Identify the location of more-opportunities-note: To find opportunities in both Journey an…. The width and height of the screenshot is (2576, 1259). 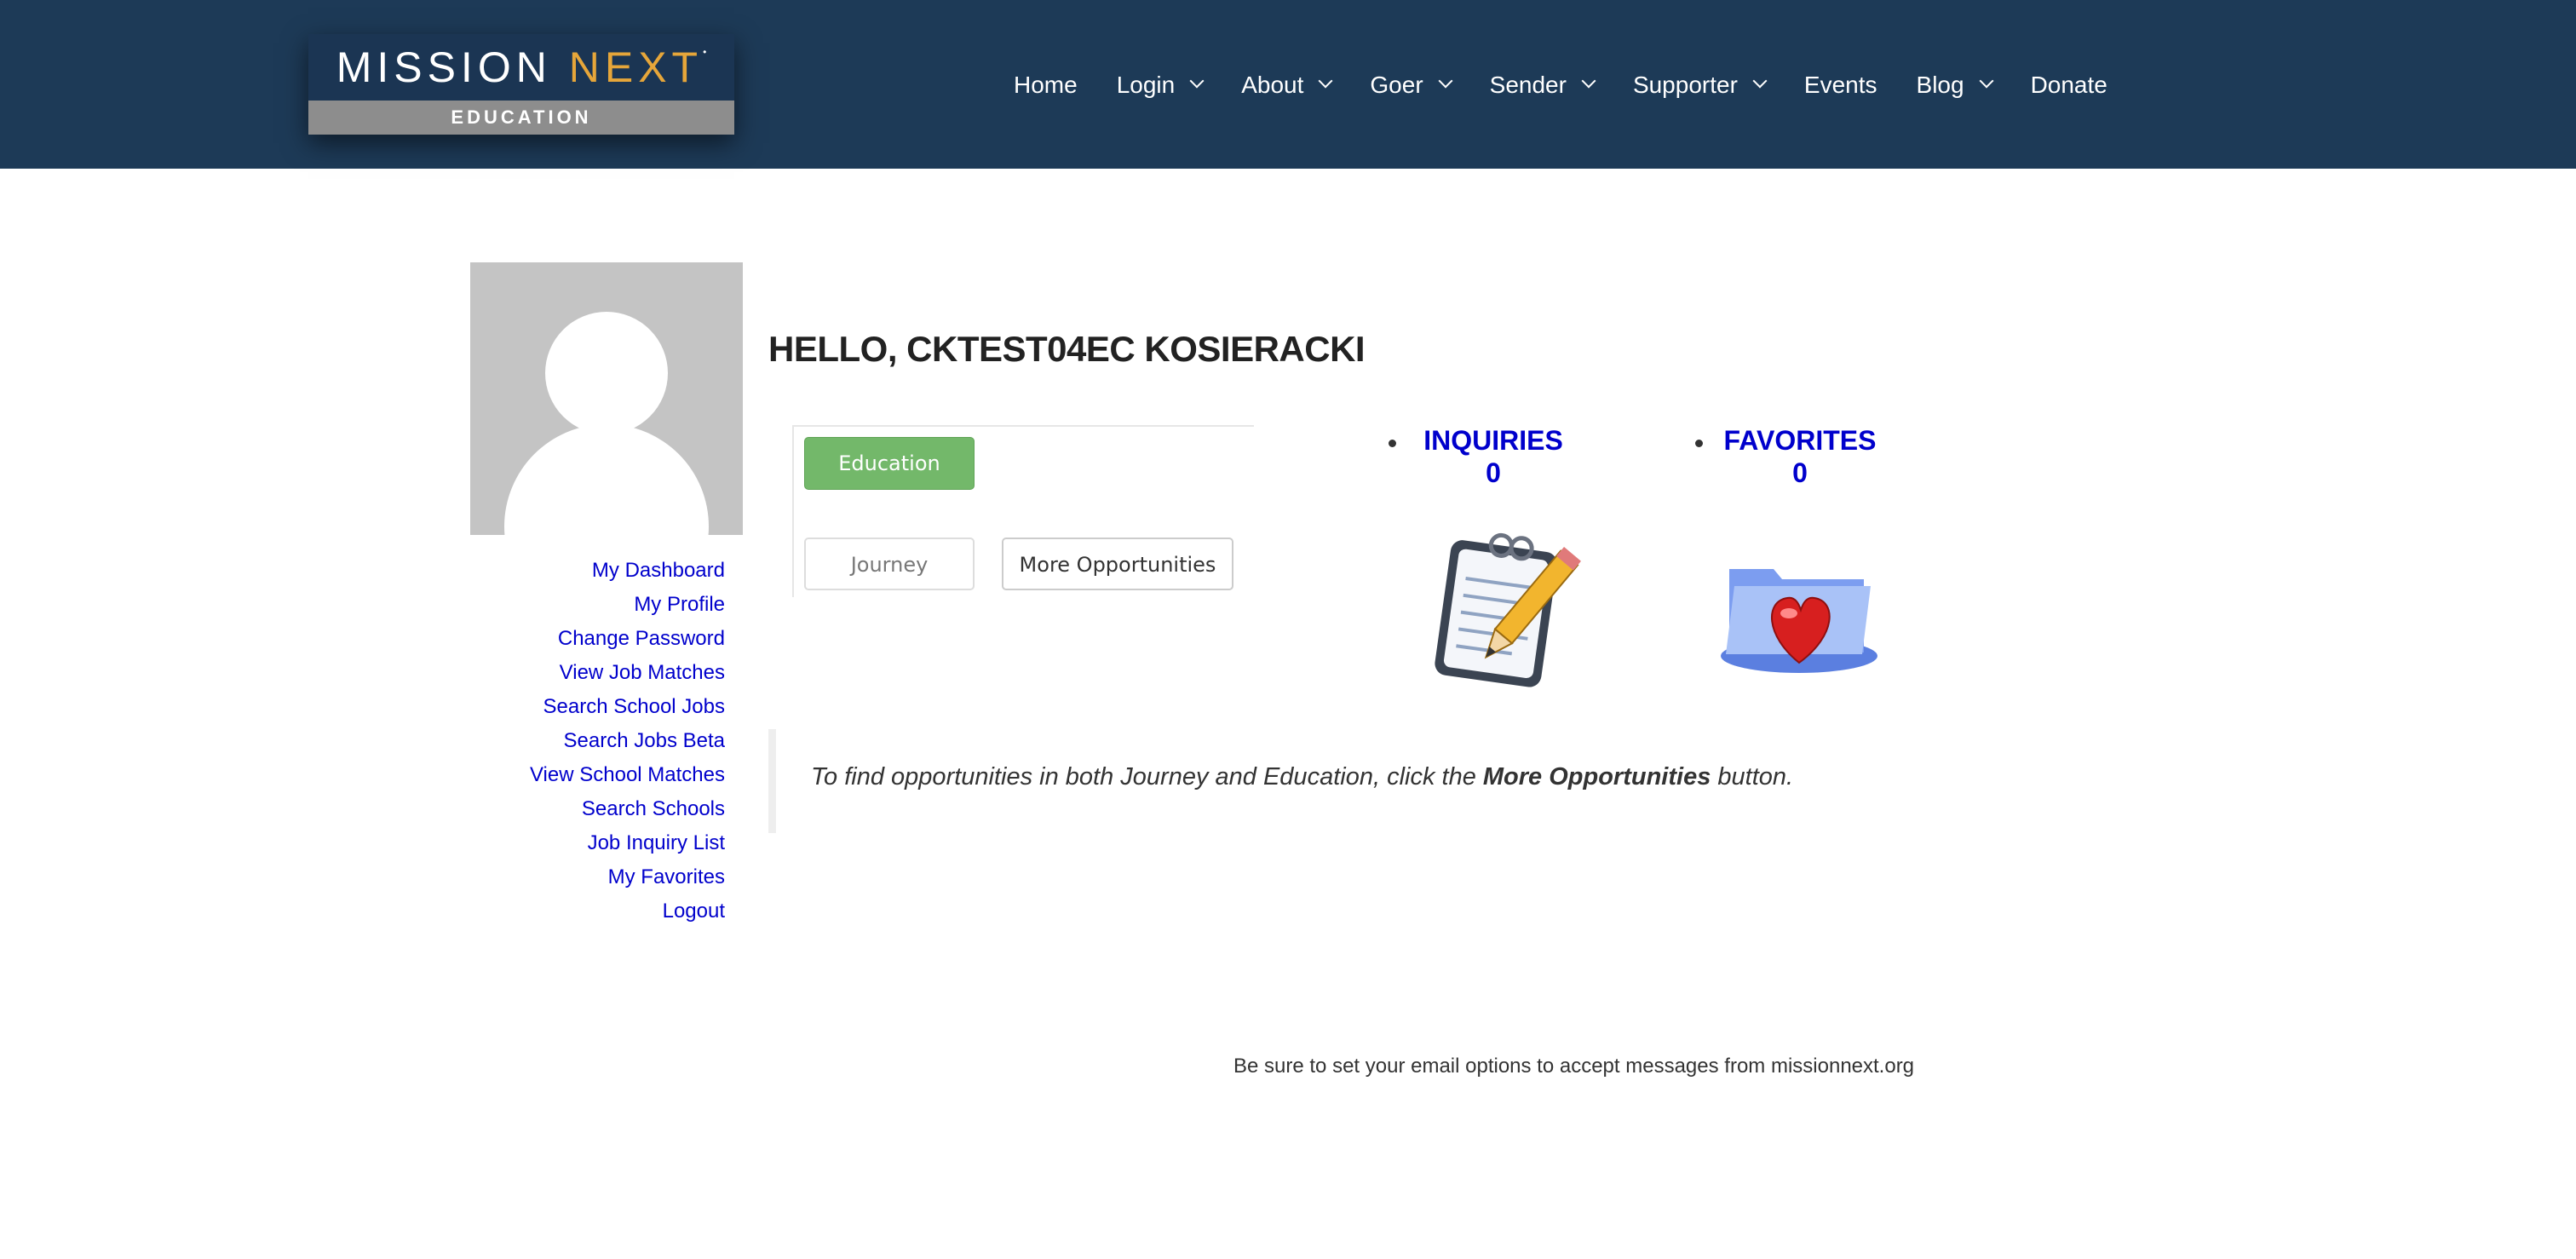
(1326, 781).